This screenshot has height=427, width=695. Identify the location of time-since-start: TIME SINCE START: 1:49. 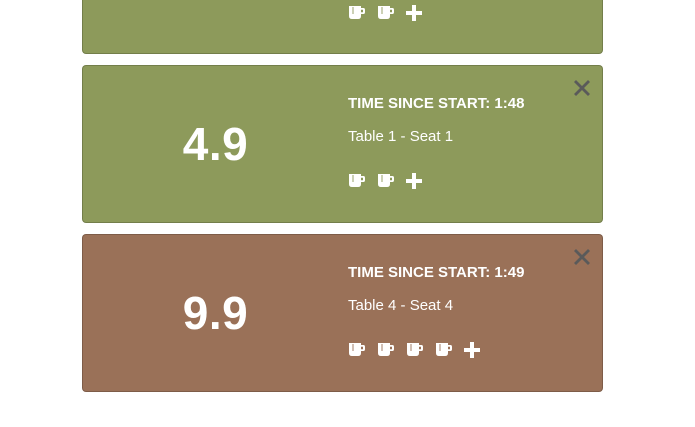
(436, 272).